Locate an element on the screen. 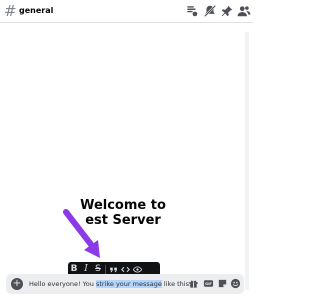 Image resolution: width=320 pixels, height=300 pixels. channel-header: # general is located at coordinates (126, 11).